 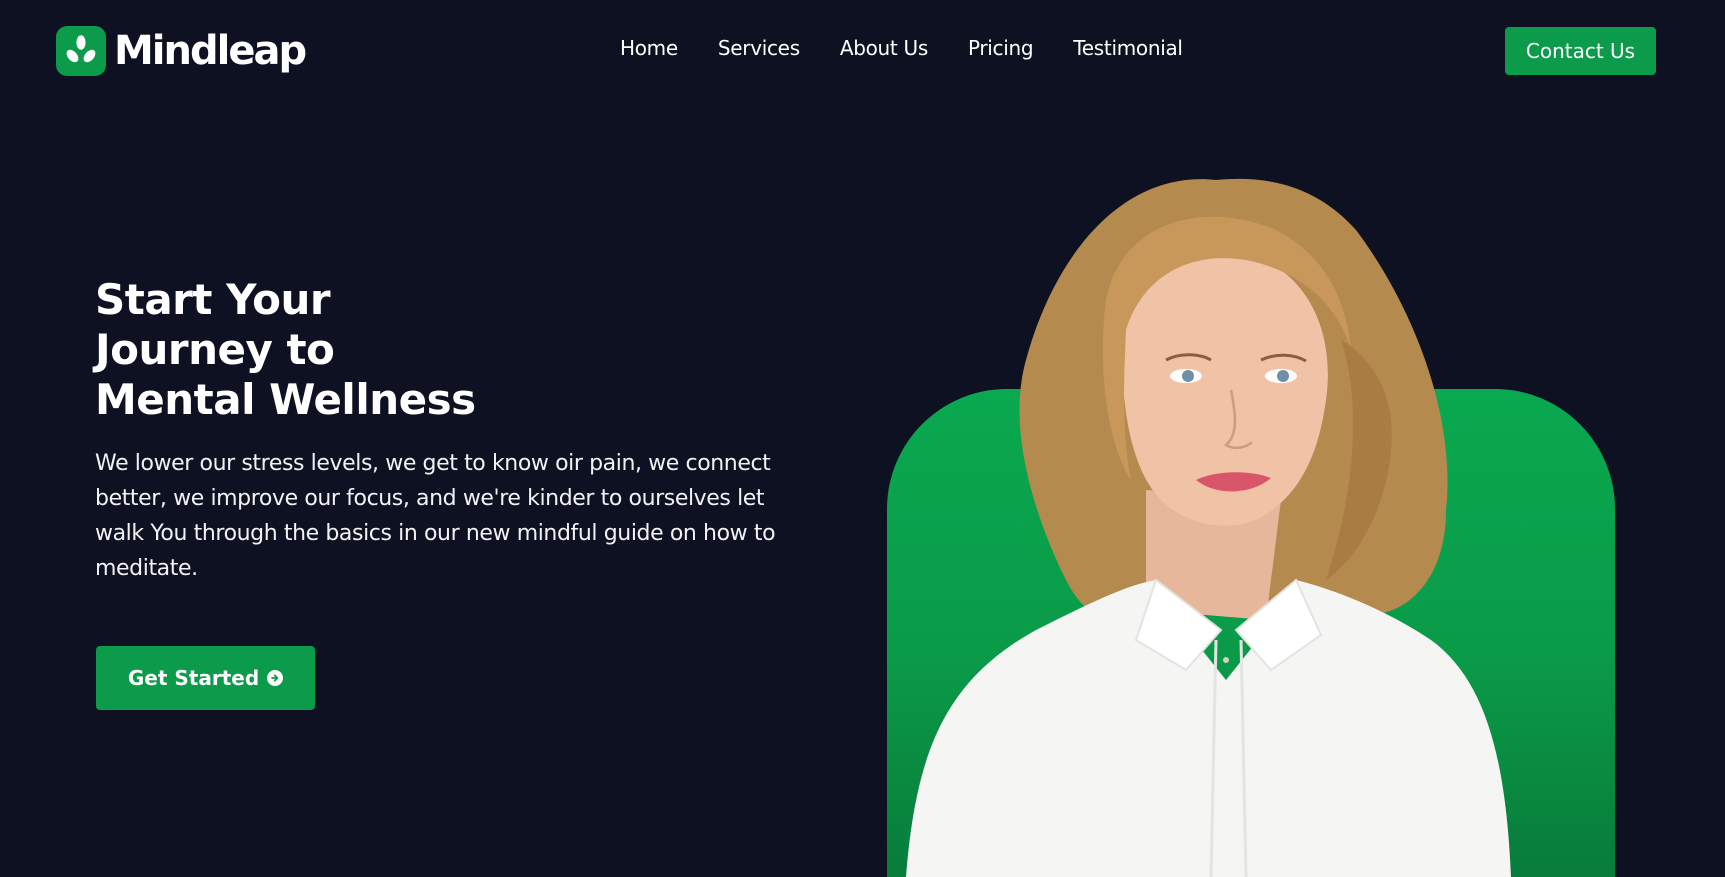 I want to click on nav-link-home: Home, so click(x=649, y=48).